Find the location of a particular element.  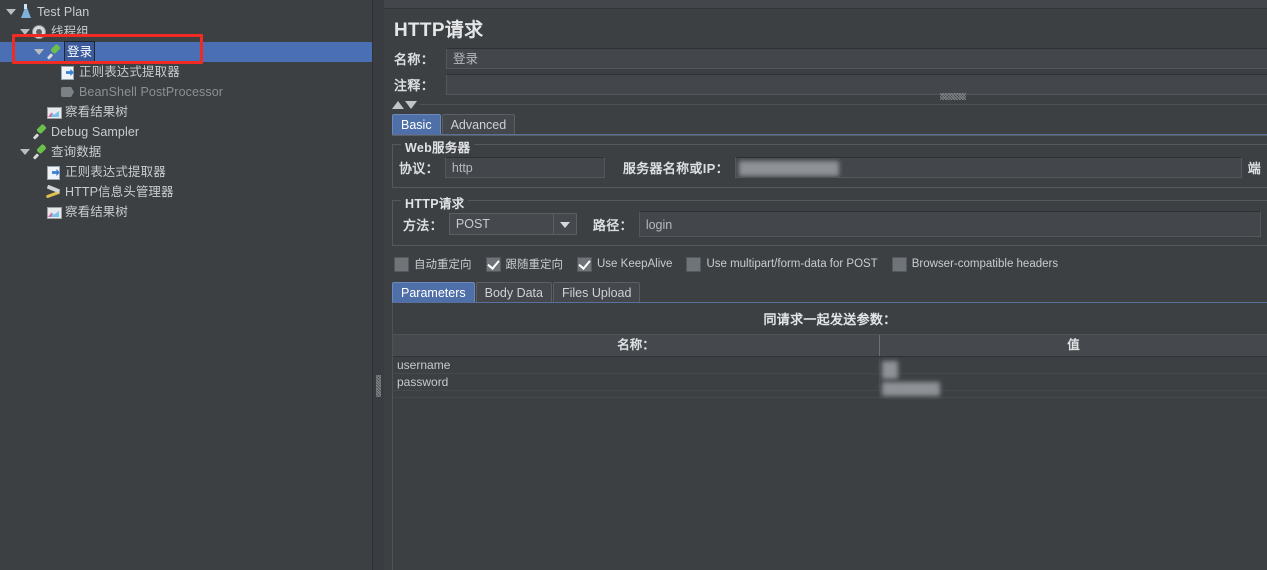

collapse-up-icon is located at coordinates (398, 105).